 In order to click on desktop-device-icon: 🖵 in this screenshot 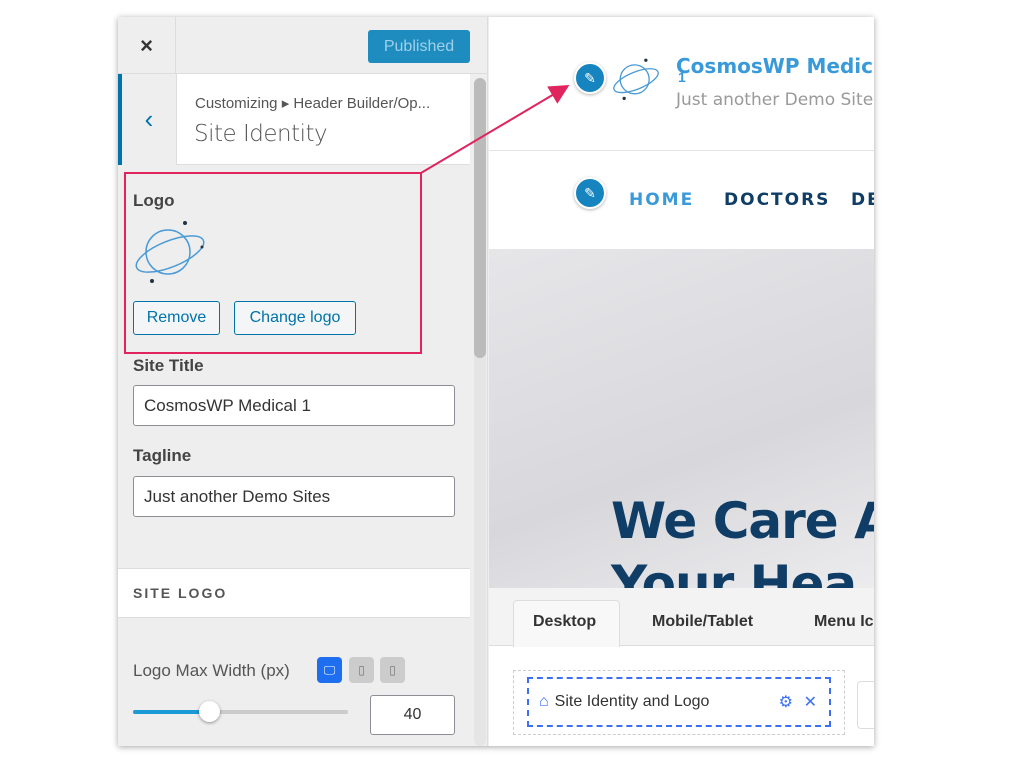, I will do `click(329, 670)`.